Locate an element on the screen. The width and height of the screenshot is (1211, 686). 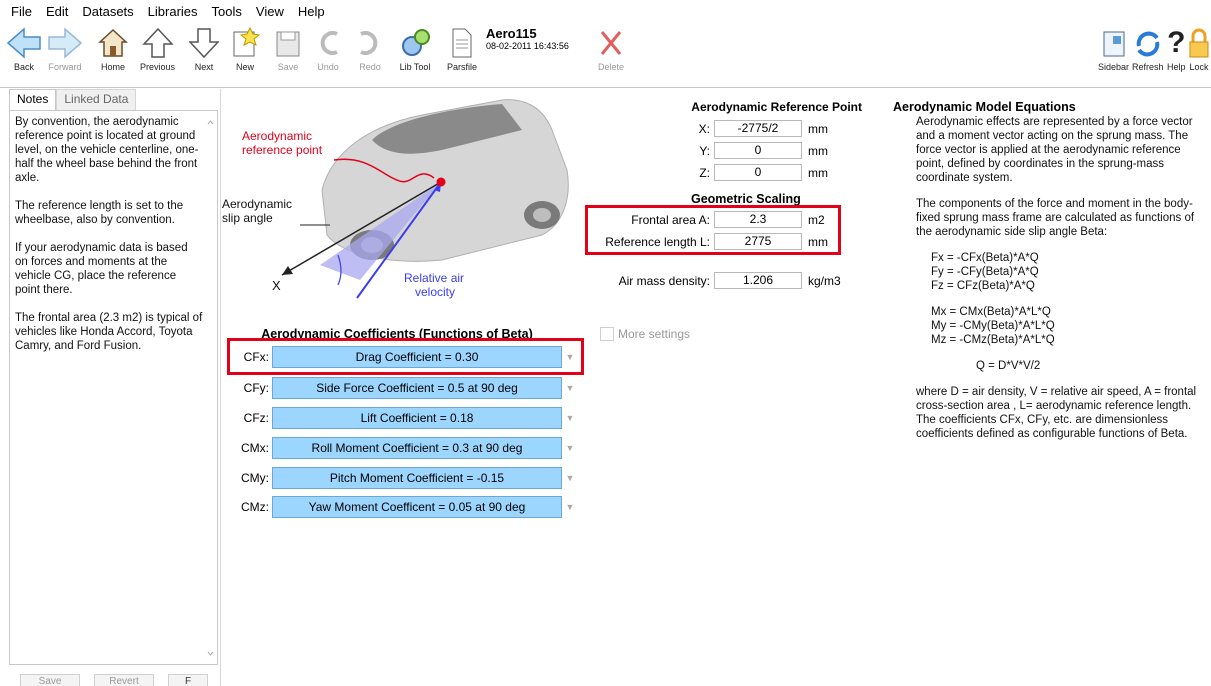
next-button: Next is located at coordinates (204, 48).